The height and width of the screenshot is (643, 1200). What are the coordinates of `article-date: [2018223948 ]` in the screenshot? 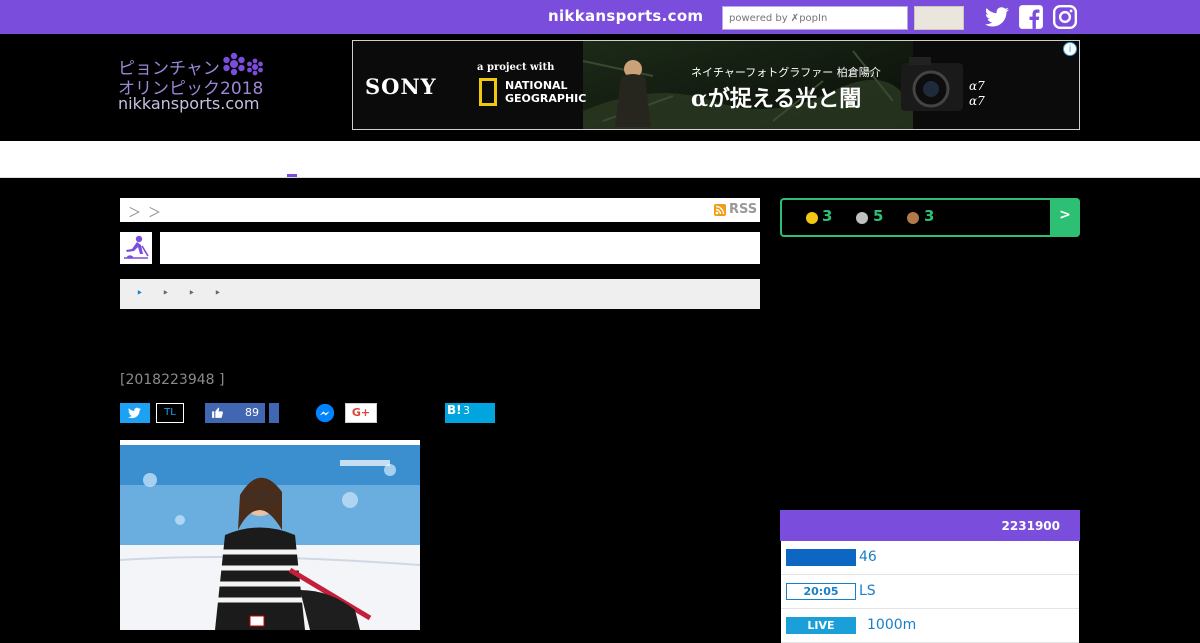 It's located at (172, 380).